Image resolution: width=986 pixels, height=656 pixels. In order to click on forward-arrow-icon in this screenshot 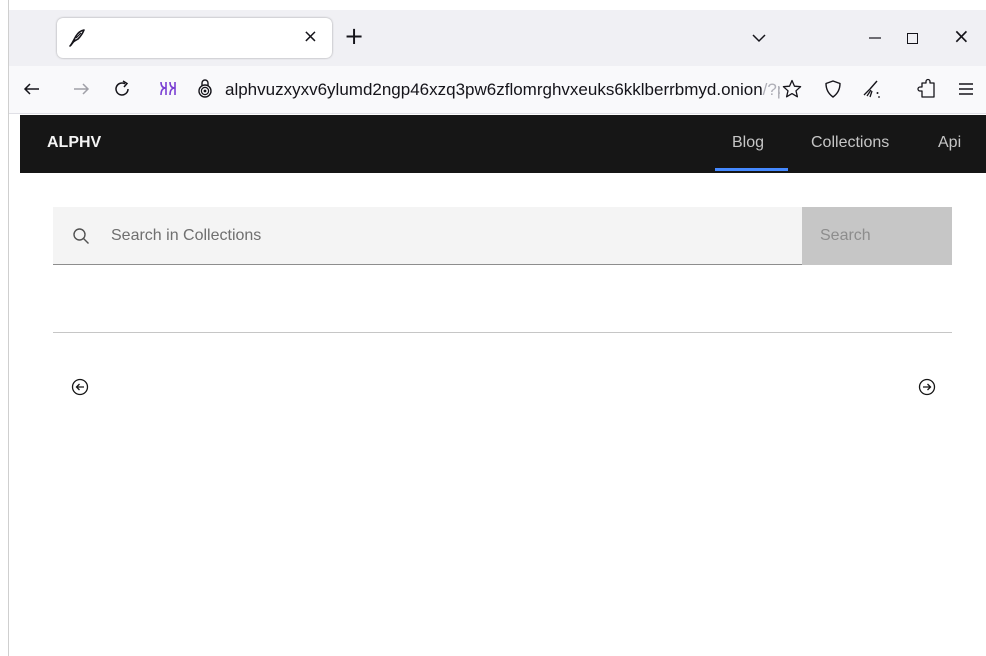, I will do `click(81, 89)`.